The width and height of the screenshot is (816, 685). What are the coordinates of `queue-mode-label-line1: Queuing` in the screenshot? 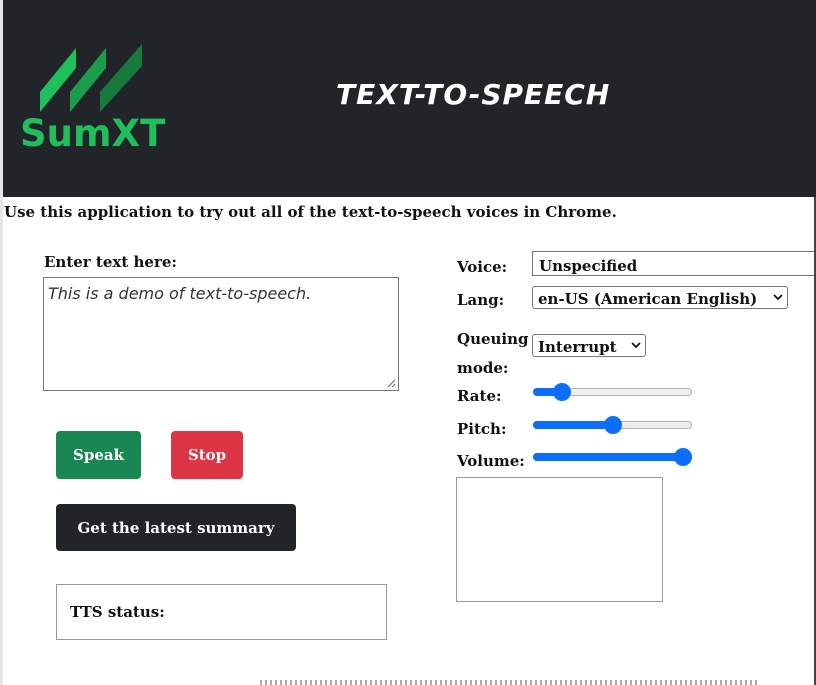 It's located at (493, 339).